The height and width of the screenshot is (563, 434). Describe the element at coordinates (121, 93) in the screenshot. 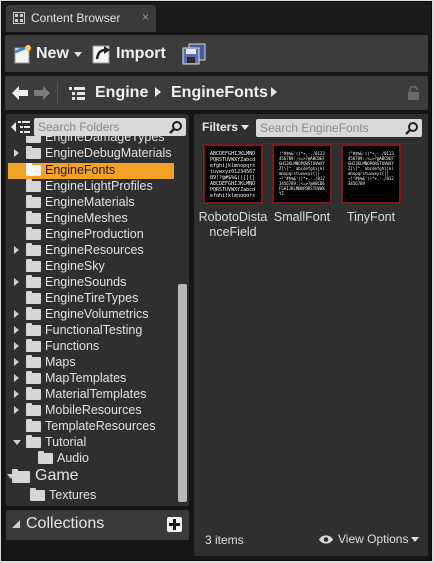

I see `breadcrumb-engine: Engine` at that location.